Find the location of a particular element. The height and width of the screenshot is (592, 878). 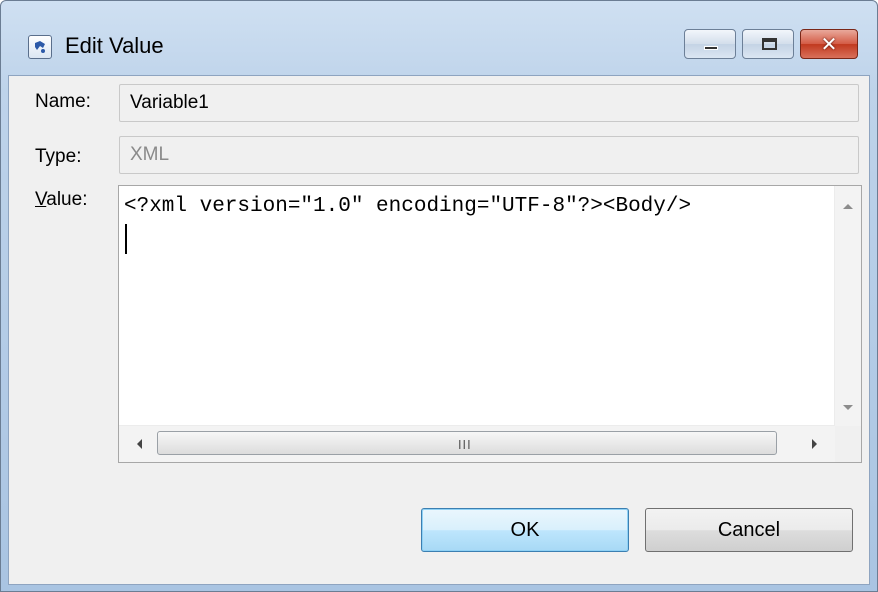

value-label: Value: is located at coordinates (61, 200).